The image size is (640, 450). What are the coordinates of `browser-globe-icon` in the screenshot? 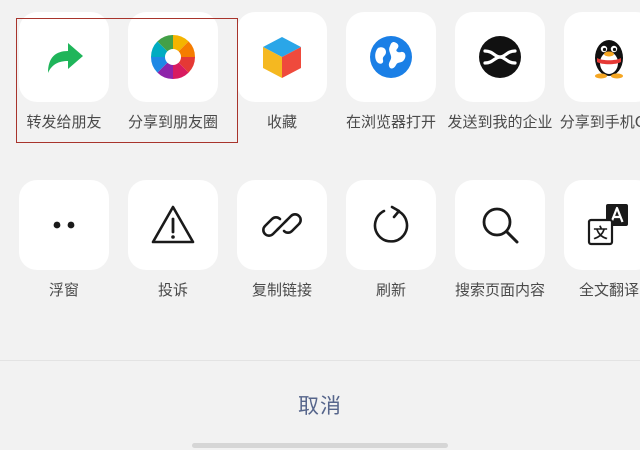 It's located at (391, 57).